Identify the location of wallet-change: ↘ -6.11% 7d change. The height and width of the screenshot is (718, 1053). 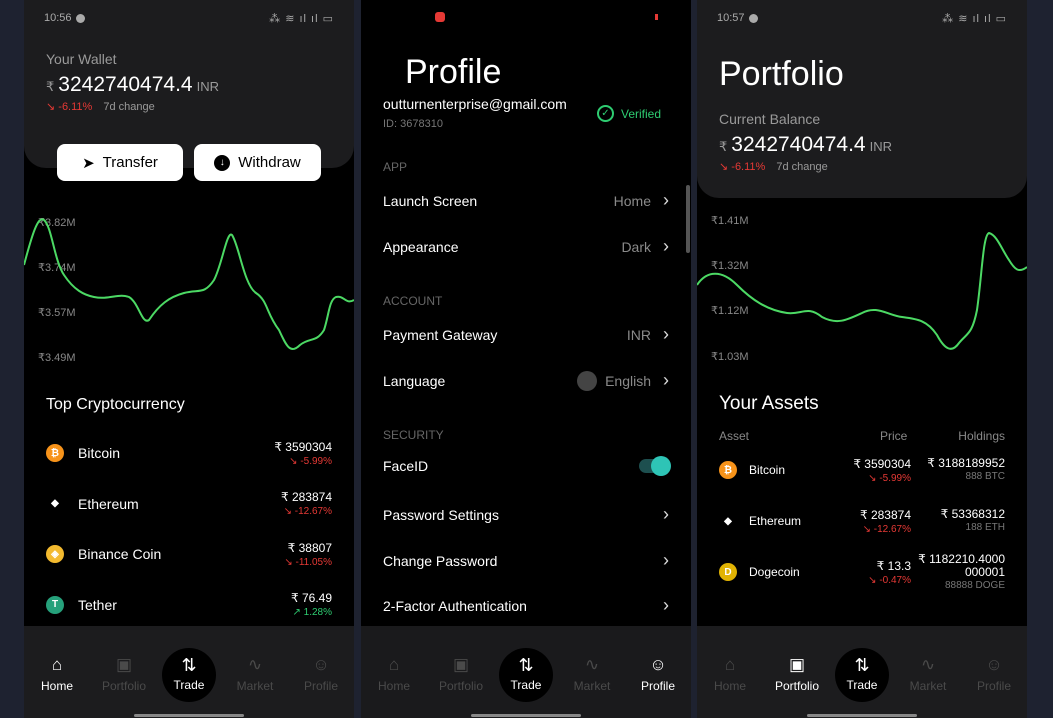
(100, 107).